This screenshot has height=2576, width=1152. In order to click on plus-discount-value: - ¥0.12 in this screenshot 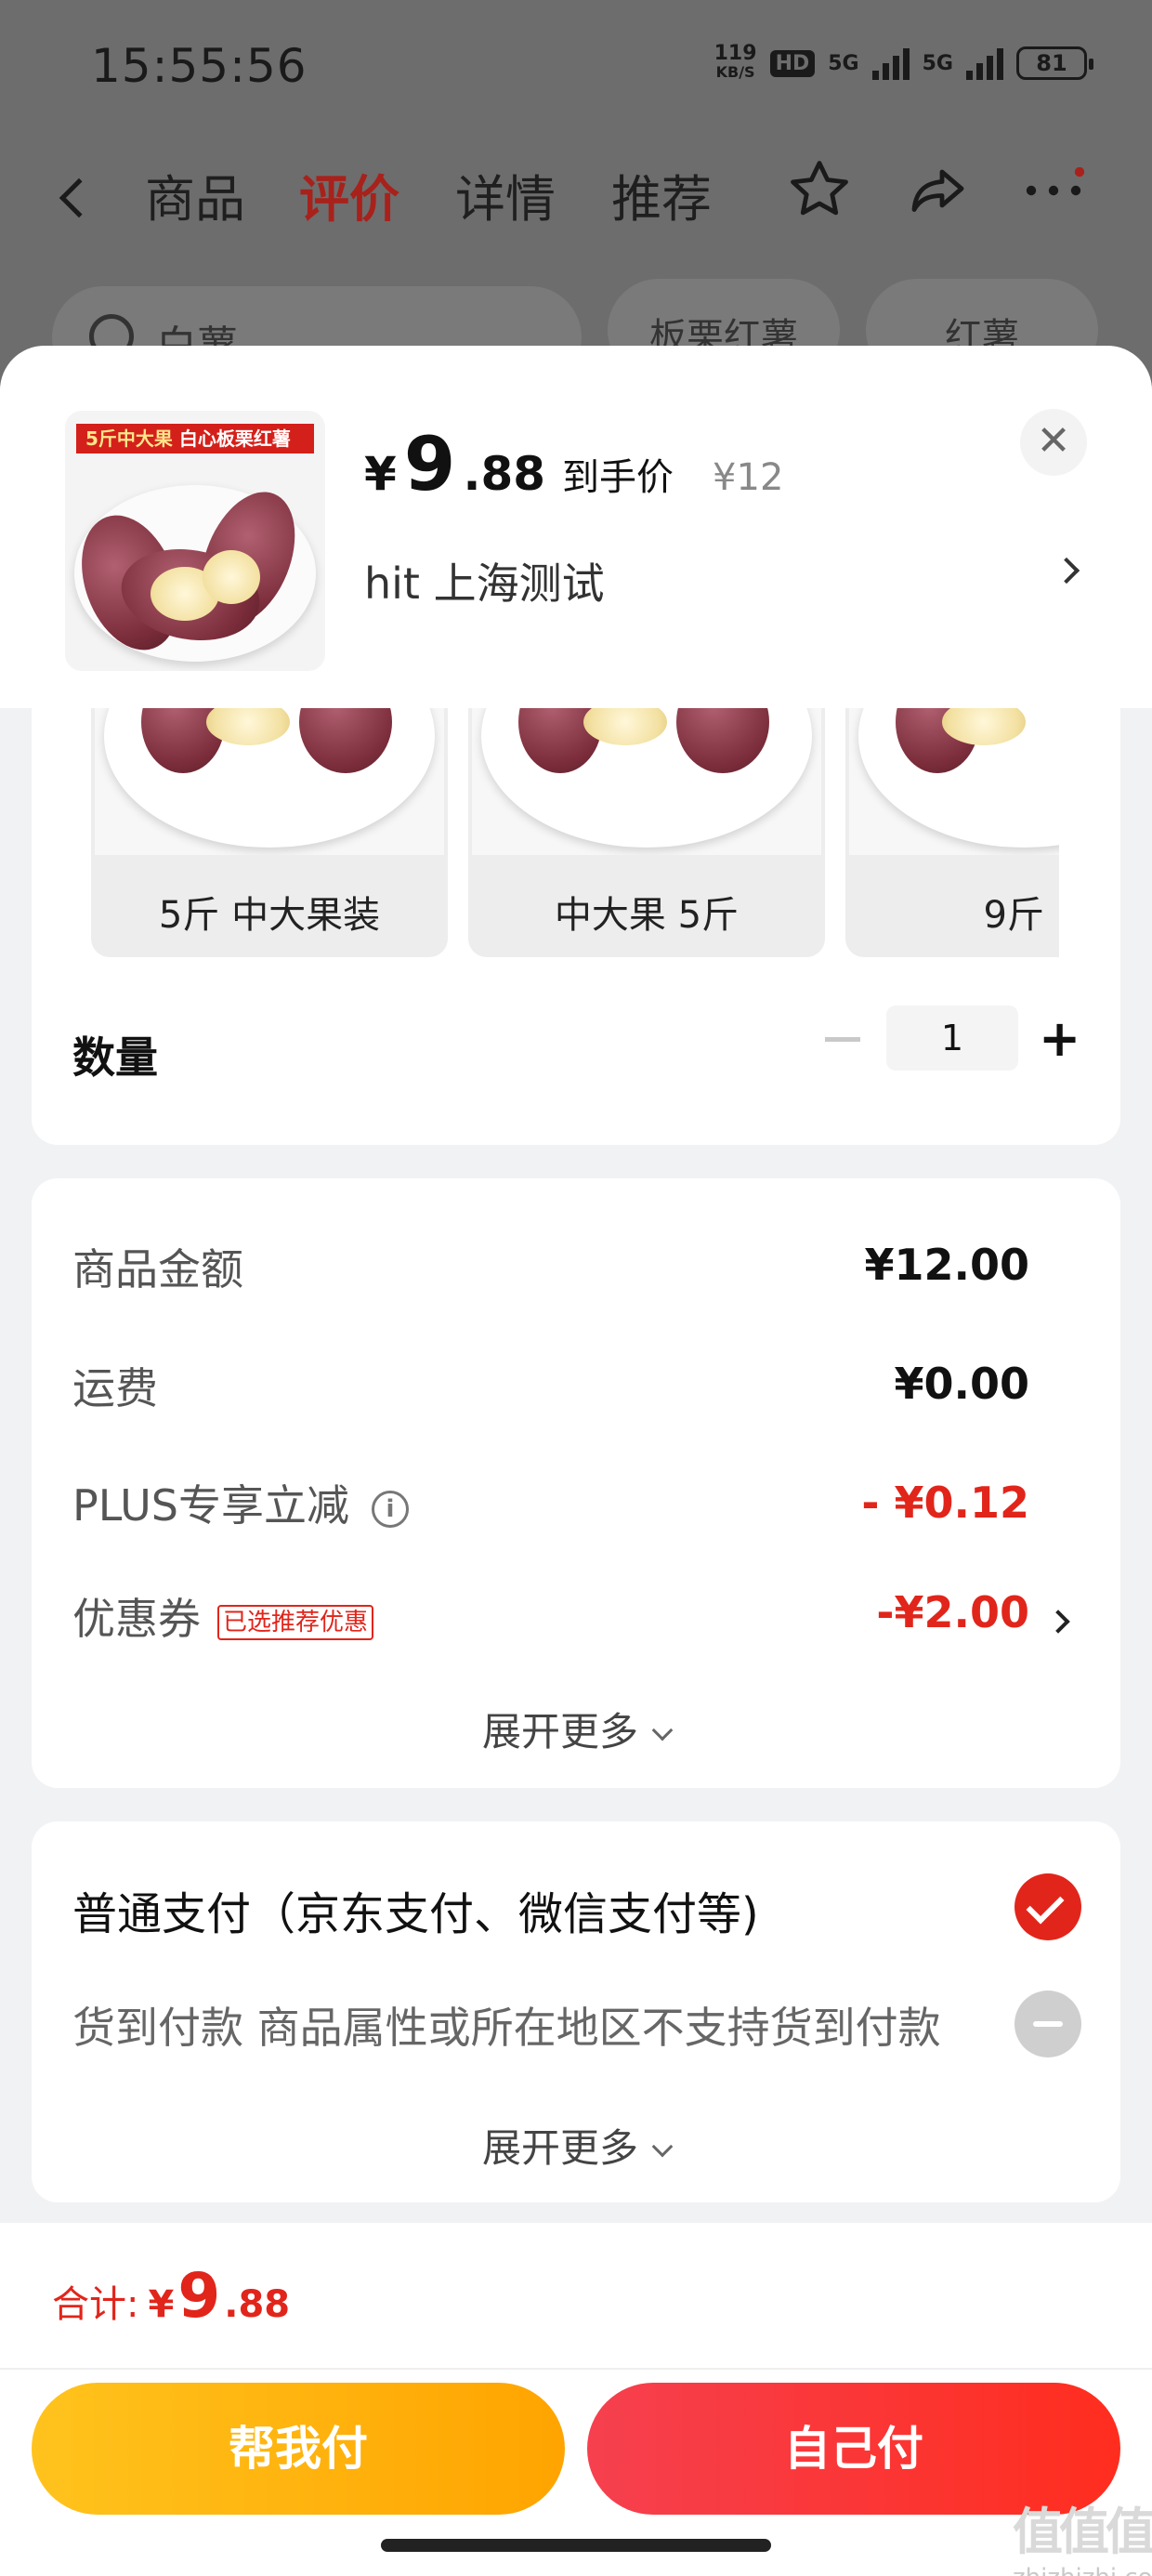, I will do `click(945, 1503)`.